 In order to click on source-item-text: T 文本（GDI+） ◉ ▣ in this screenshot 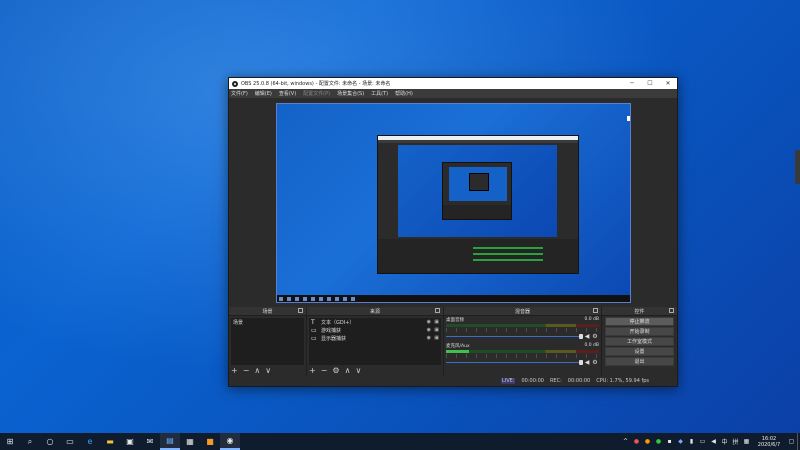, I will do `click(375, 322)`.